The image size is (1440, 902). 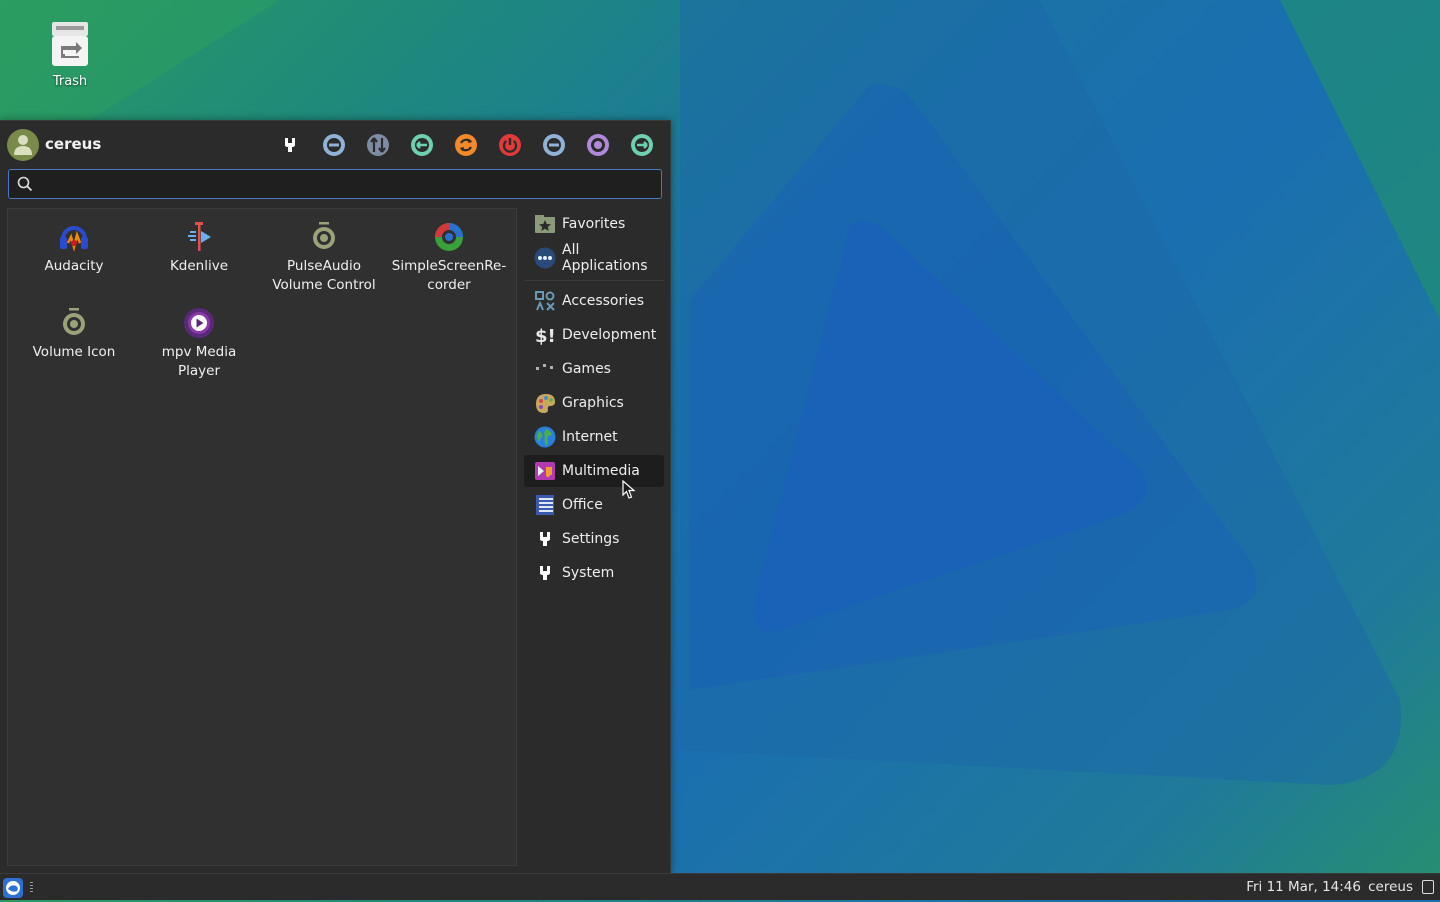 What do you see at coordinates (588, 573) in the screenshot?
I see `category-label: System` at bounding box center [588, 573].